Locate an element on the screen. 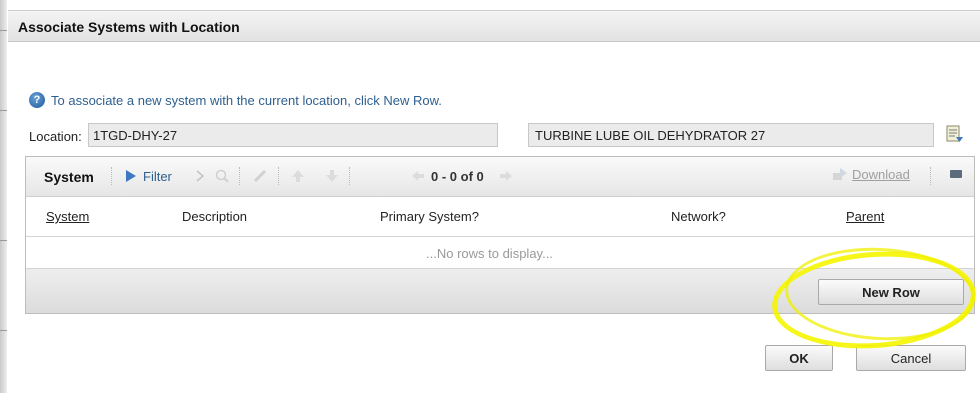 This screenshot has height=393, width=980. location-label: Location: is located at coordinates (55, 136).